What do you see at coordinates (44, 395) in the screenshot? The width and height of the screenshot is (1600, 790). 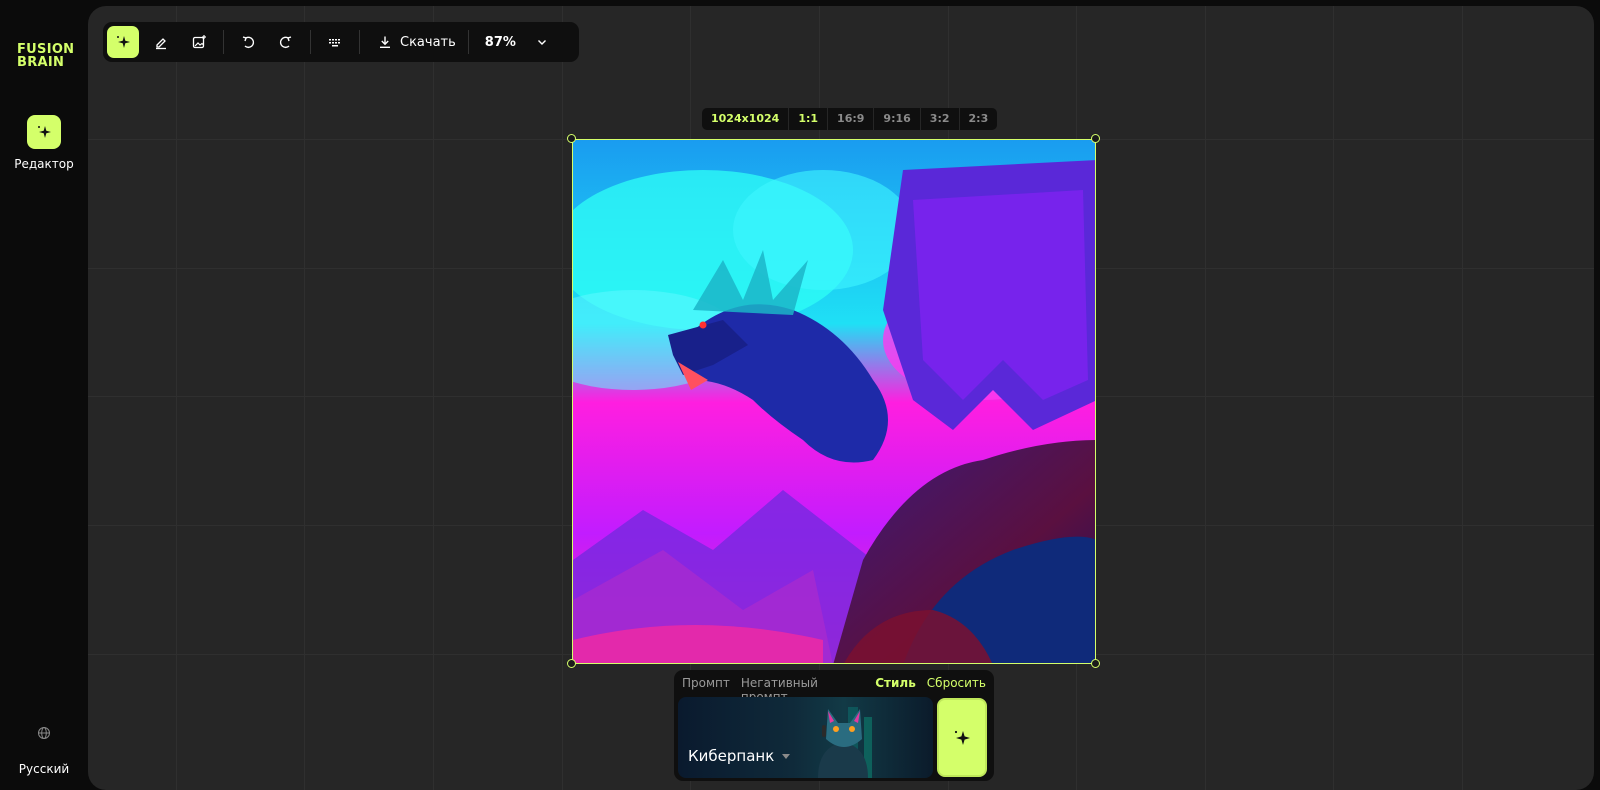 I see `sidebar: FUSION BRAIN Редактор Русский` at bounding box center [44, 395].